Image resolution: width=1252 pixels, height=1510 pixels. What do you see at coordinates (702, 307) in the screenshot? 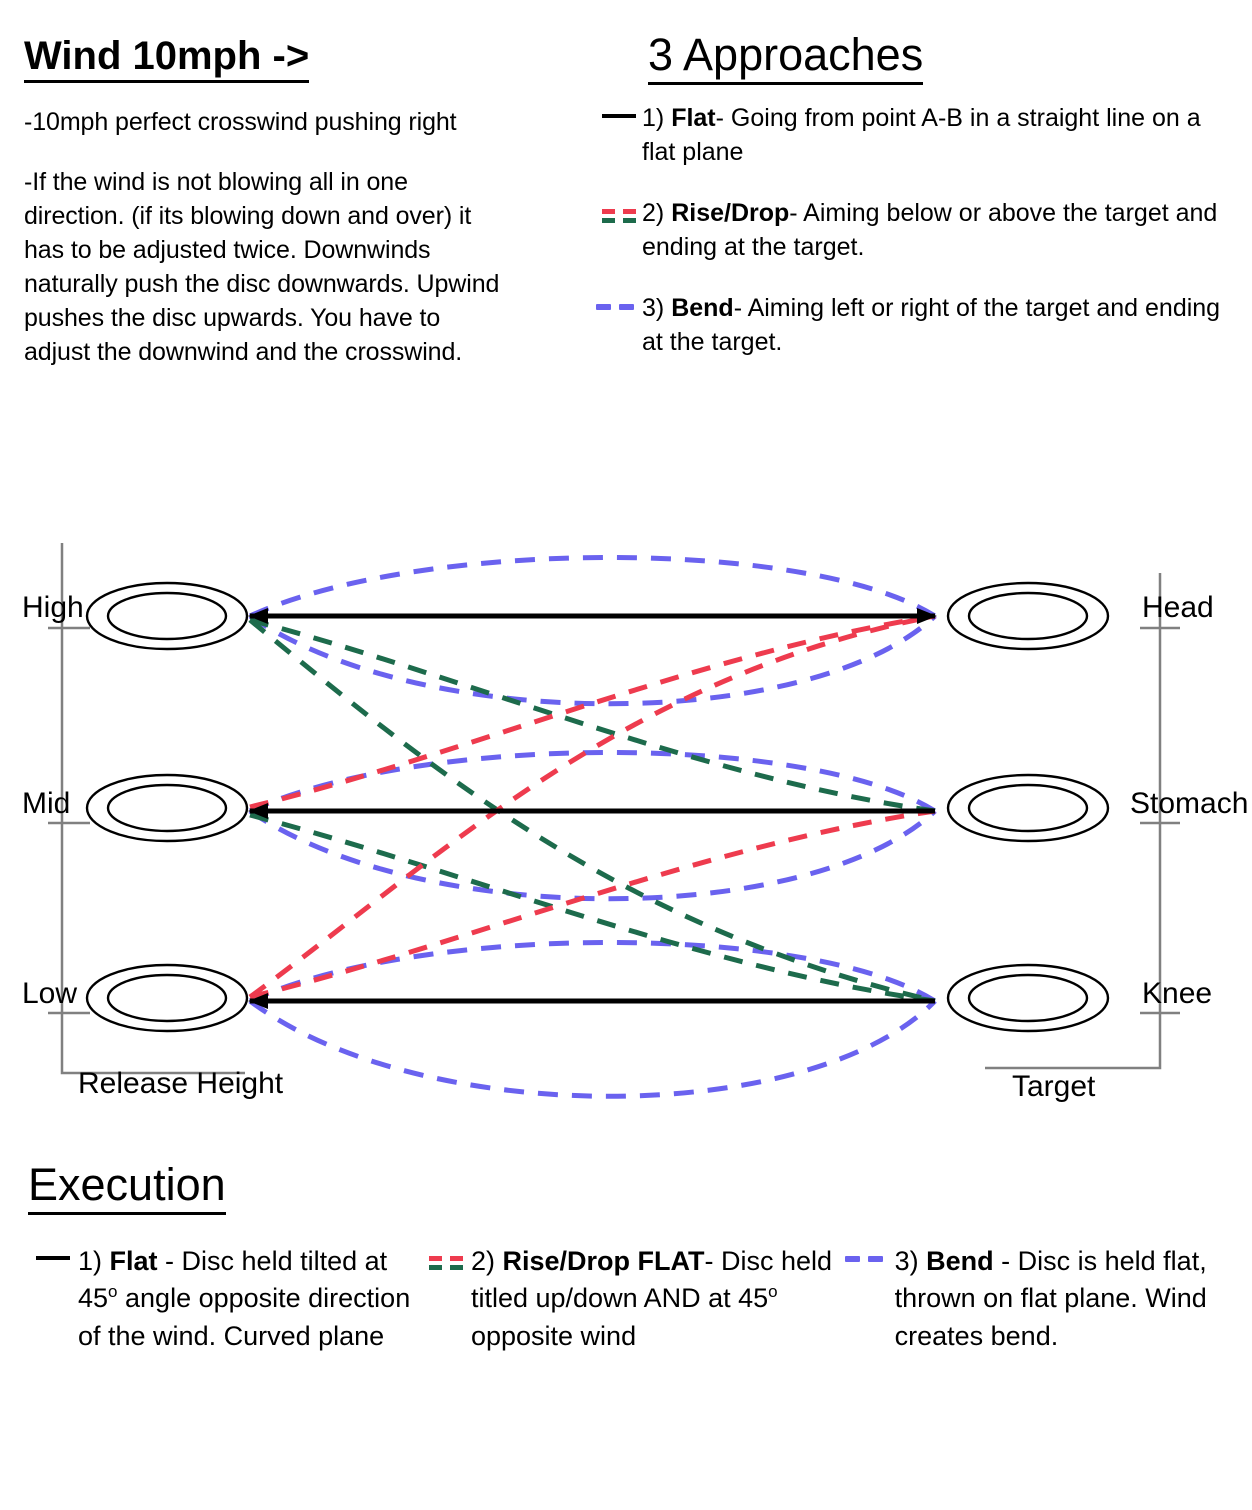
I see `approach-bend-name: Bend` at bounding box center [702, 307].